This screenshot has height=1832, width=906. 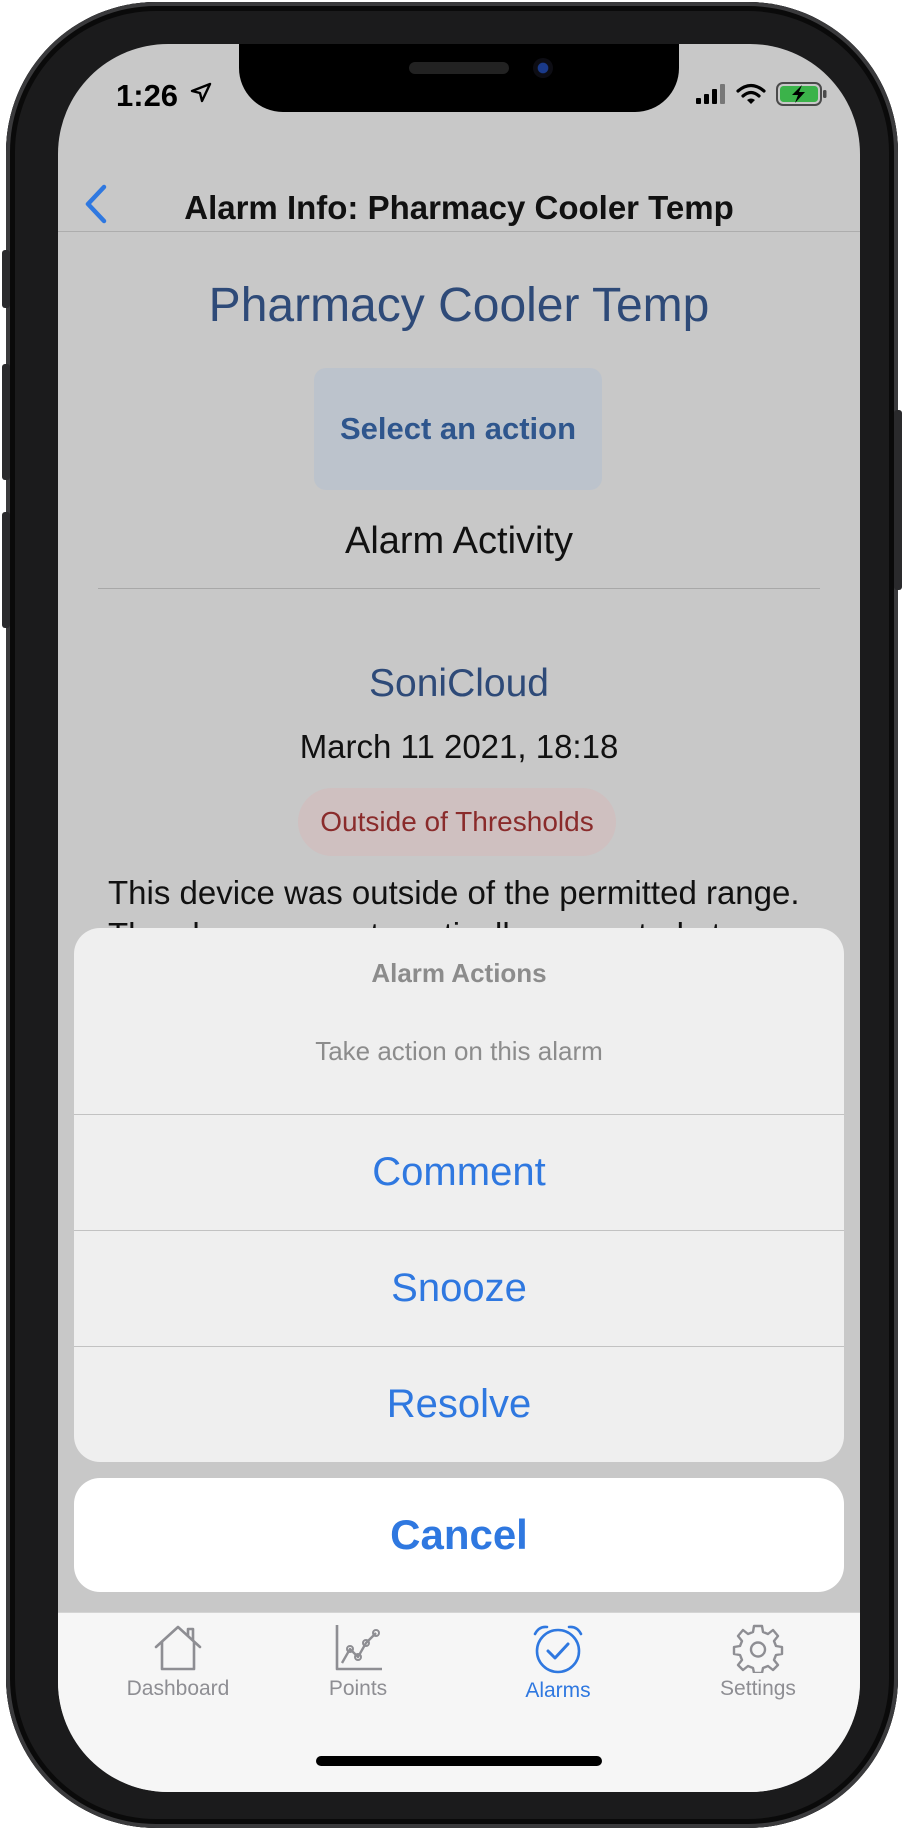 I want to click on action-sheet-subtitle: Take action on this alarm, so click(x=459, y=1051).